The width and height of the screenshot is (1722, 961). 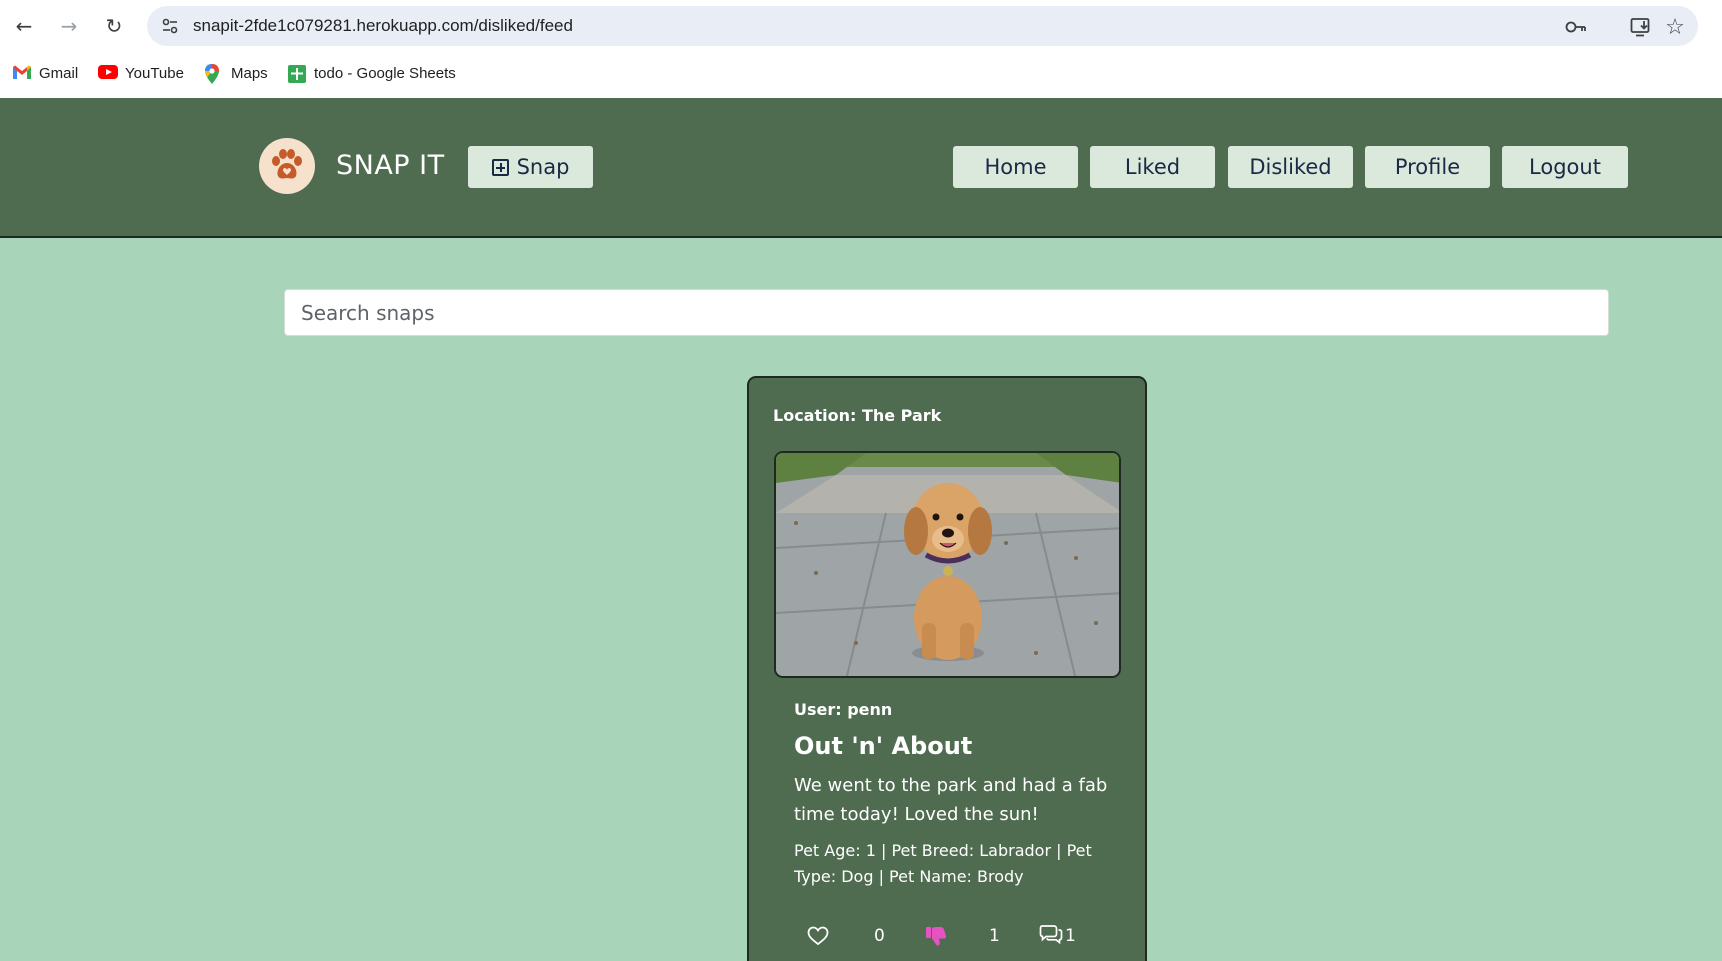 I want to click on back-arrow-icon: ←, so click(x=24, y=26).